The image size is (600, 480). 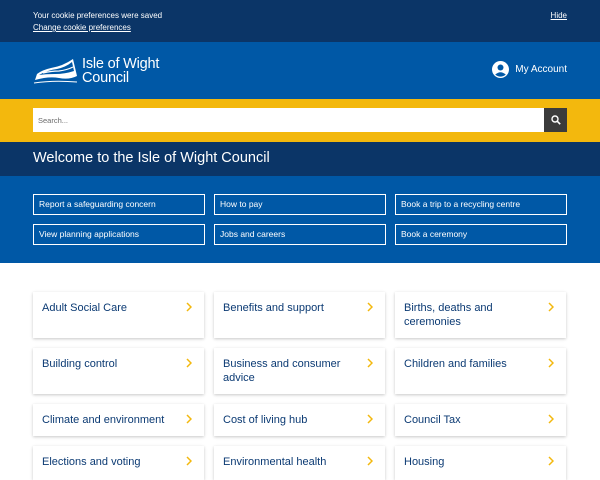 I want to click on service-card-cost-of-living: Cost of living hub, so click(x=299, y=420).